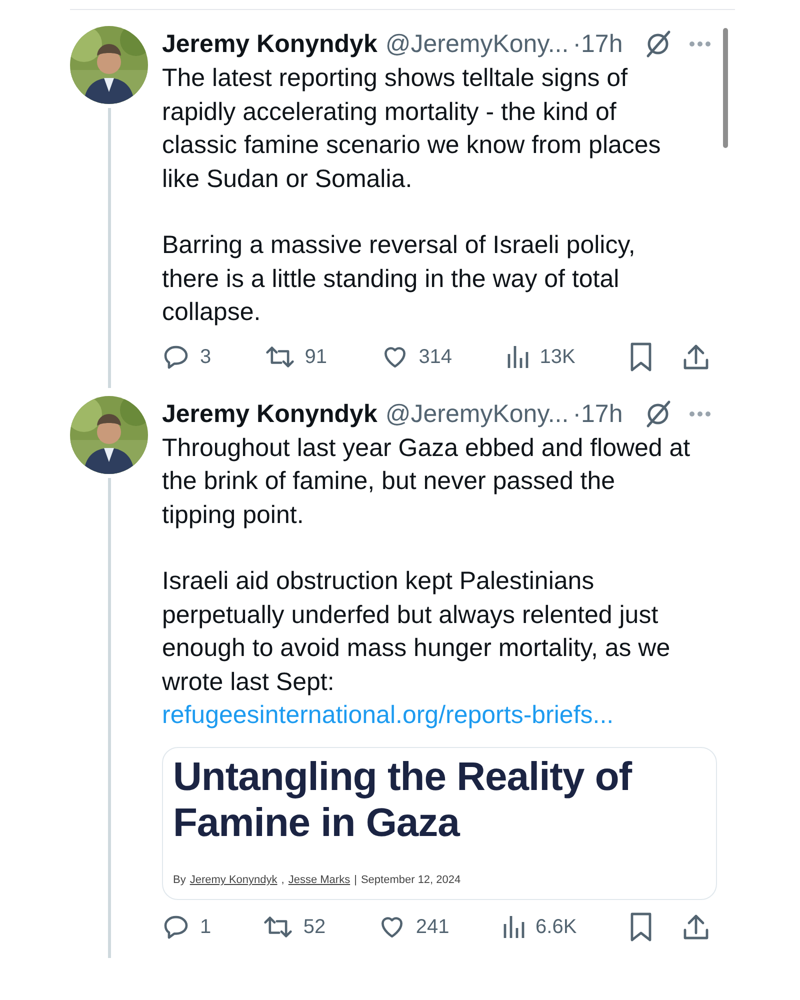  Describe the element at coordinates (433, 927) in the screenshot. I see `count: 241` at that location.